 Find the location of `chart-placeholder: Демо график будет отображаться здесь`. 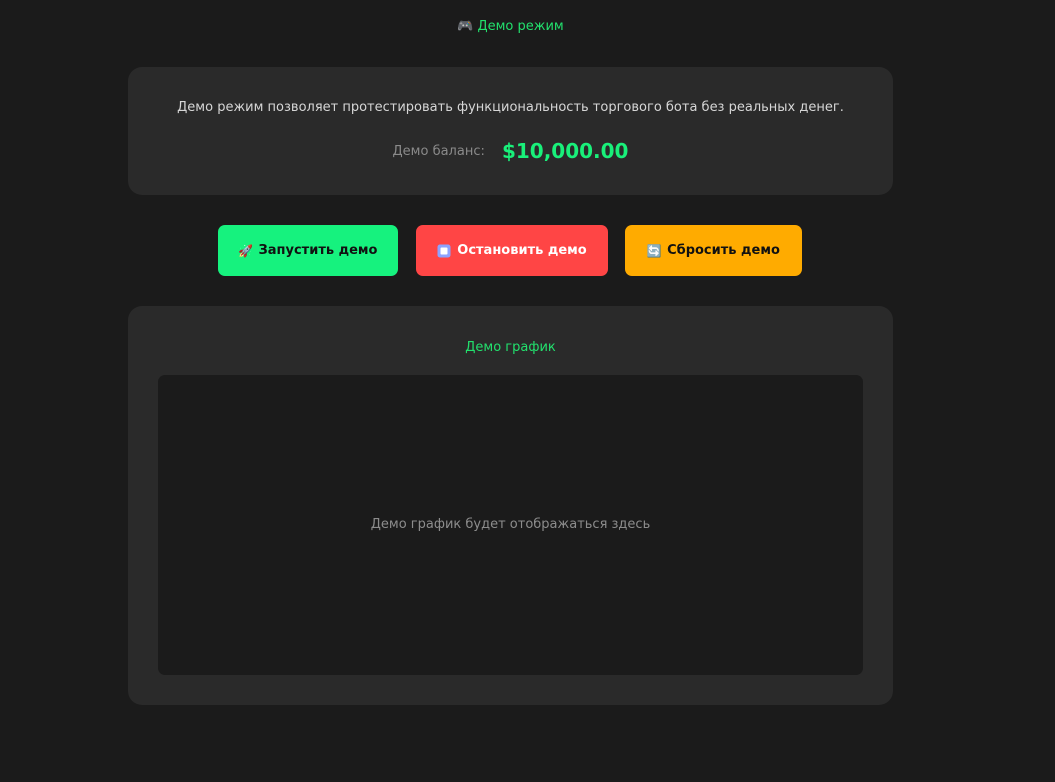

chart-placeholder: Демо график будет отображаться здесь is located at coordinates (510, 524).